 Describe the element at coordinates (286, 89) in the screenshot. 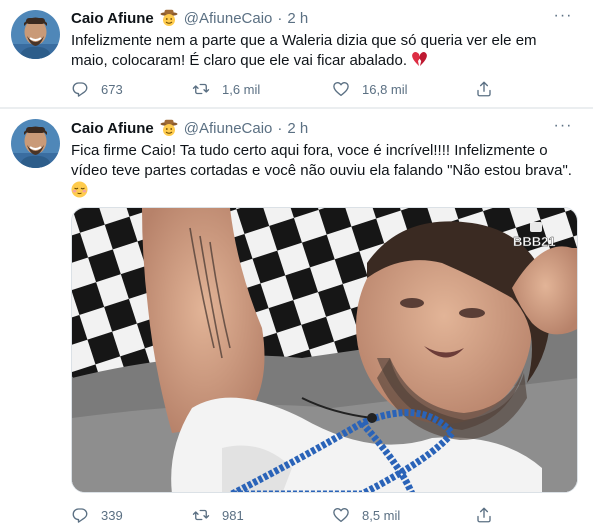

I see `tweet-actions: 673 1,6 mil 16,8 mil` at that location.